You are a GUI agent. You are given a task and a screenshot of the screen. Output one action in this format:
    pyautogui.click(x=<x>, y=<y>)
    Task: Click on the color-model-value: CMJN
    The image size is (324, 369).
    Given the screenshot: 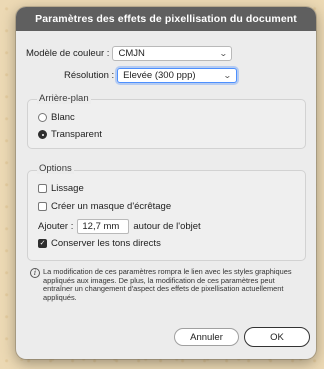 What is the action you would take?
    pyautogui.click(x=131, y=53)
    